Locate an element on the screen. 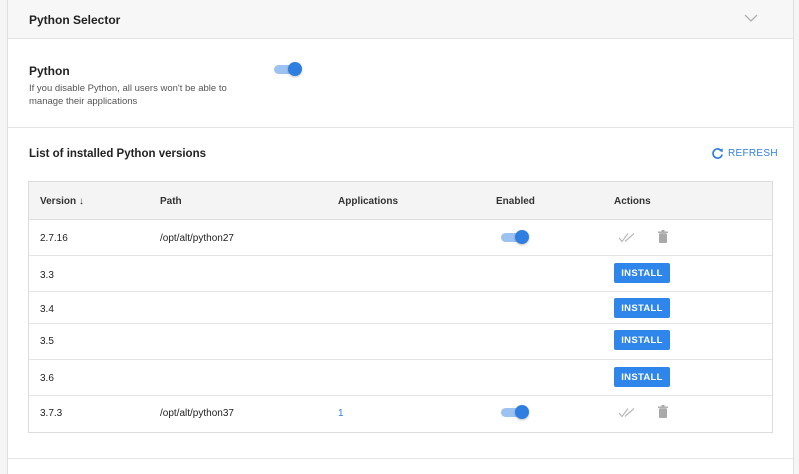  column-actions: Actions is located at coordinates (632, 201).